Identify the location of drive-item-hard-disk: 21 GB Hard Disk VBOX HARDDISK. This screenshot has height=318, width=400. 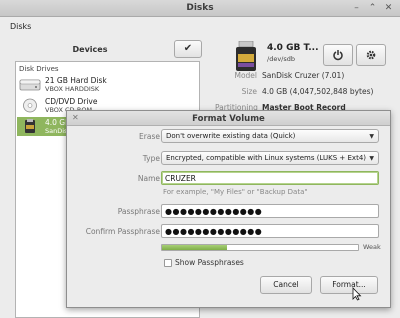
(107, 84).